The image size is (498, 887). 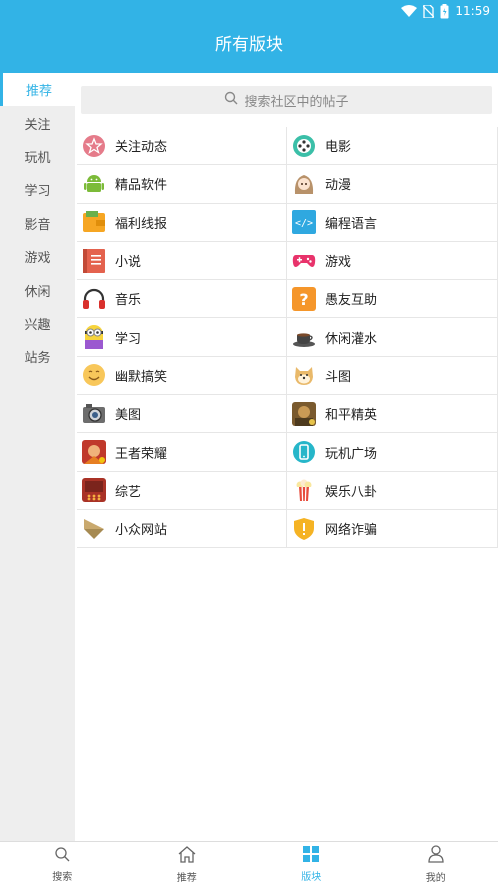 What do you see at coordinates (436, 864) in the screenshot?
I see `tab-mine: 我的` at bounding box center [436, 864].